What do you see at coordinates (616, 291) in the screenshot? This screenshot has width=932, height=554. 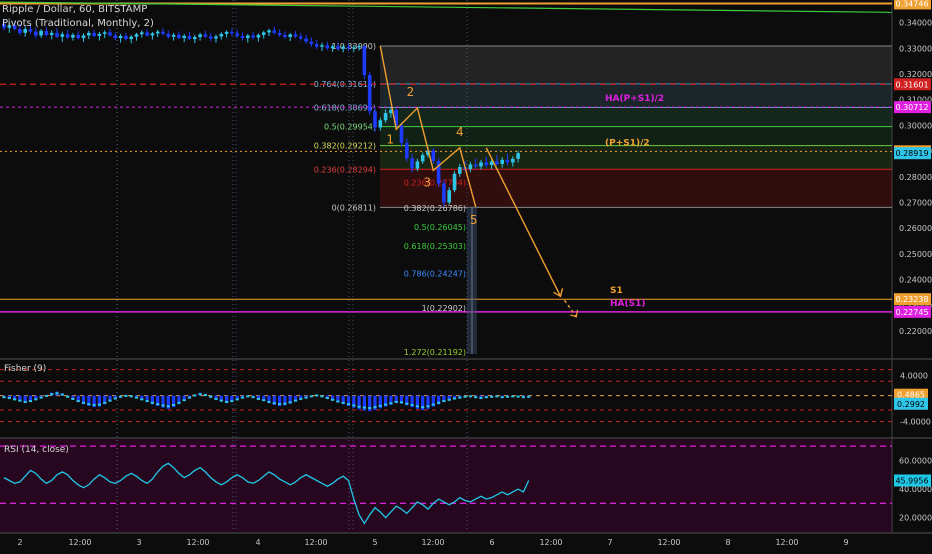 I see `pivot-label: S1` at bounding box center [616, 291].